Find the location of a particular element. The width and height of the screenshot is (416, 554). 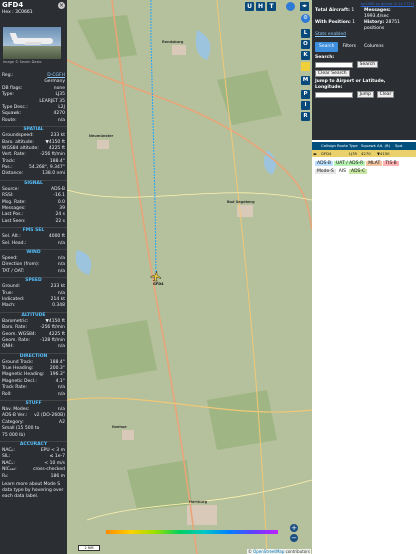

legend-uat: UAT / ADS-R is located at coordinates (349, 163).